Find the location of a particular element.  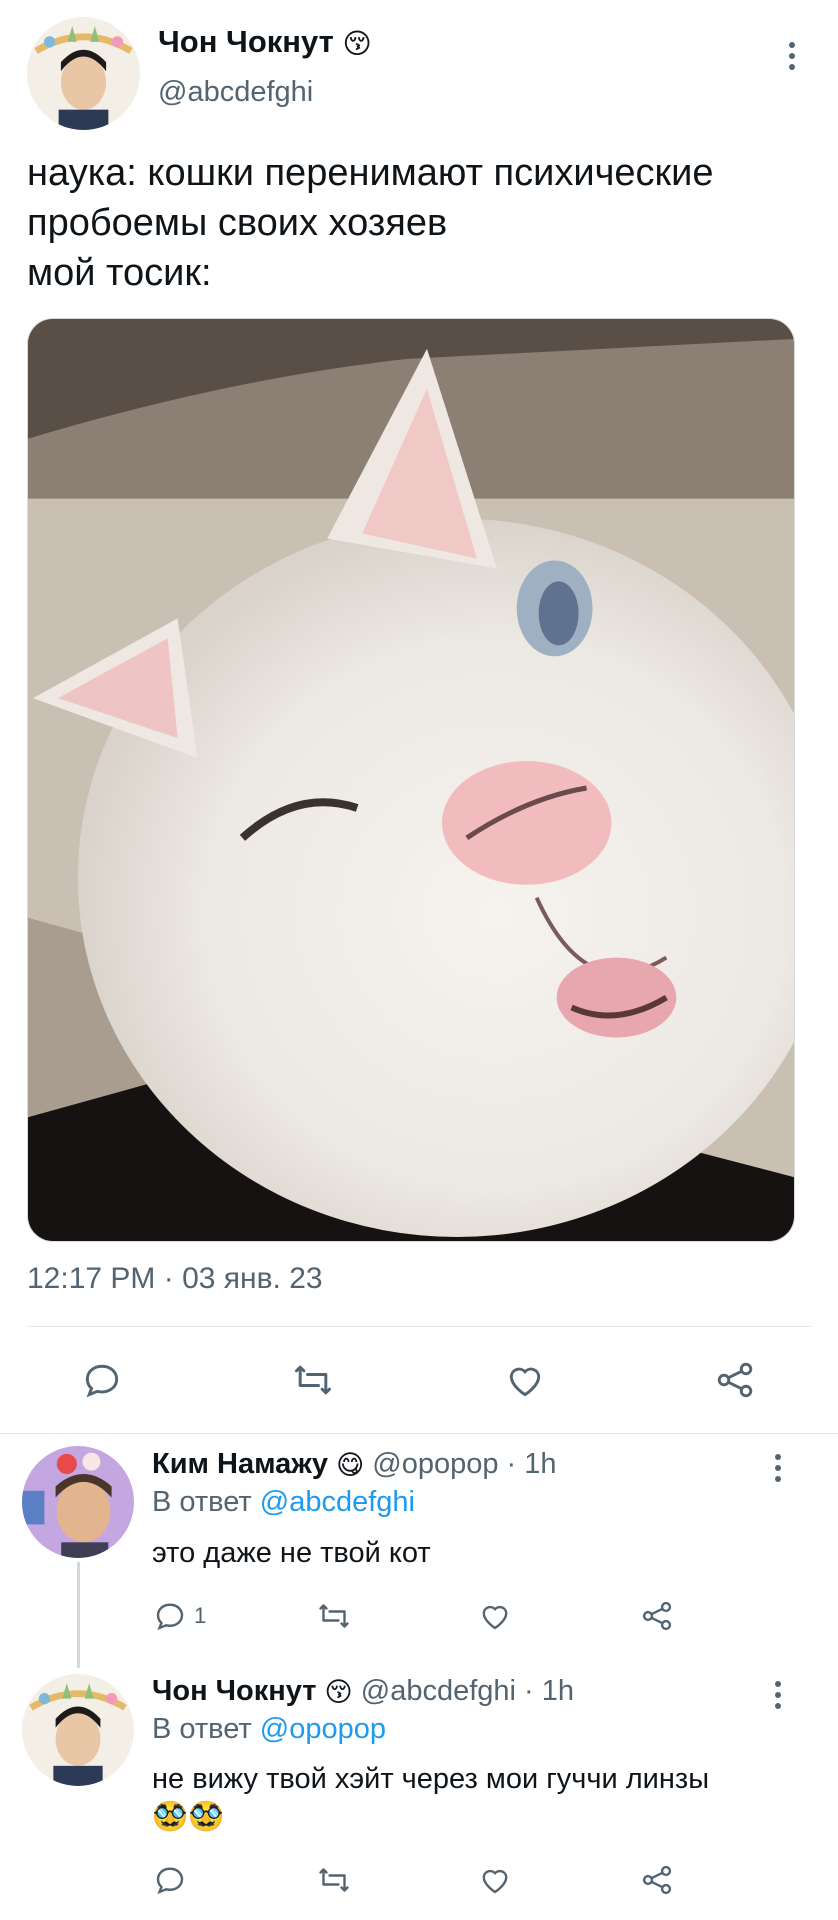

reply-handle-time: @abcdefghi · 1h is located at coordinates (467, 1691).